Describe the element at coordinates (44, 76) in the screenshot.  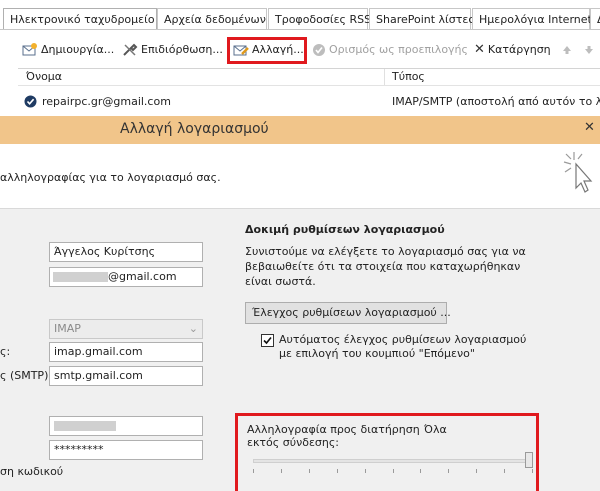
I see `column-name: Όνομα` at that location.